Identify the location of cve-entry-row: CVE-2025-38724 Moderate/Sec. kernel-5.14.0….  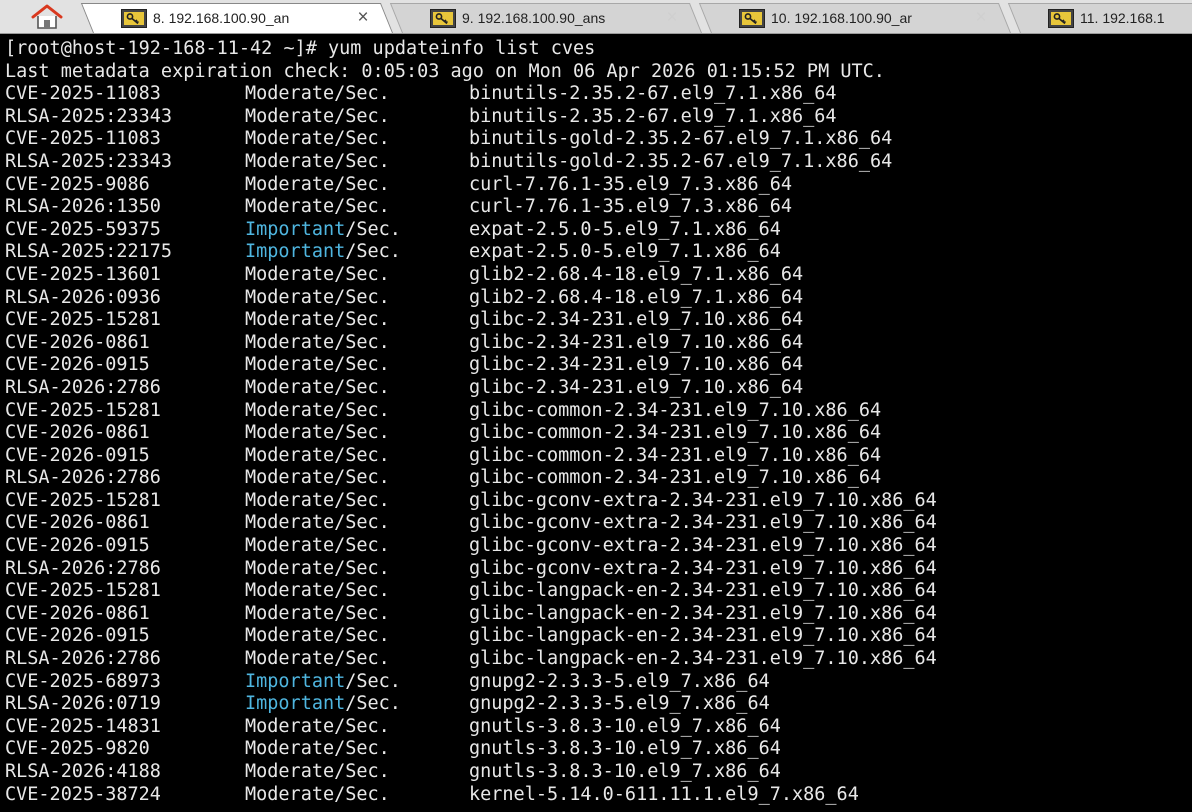
(598, 795).